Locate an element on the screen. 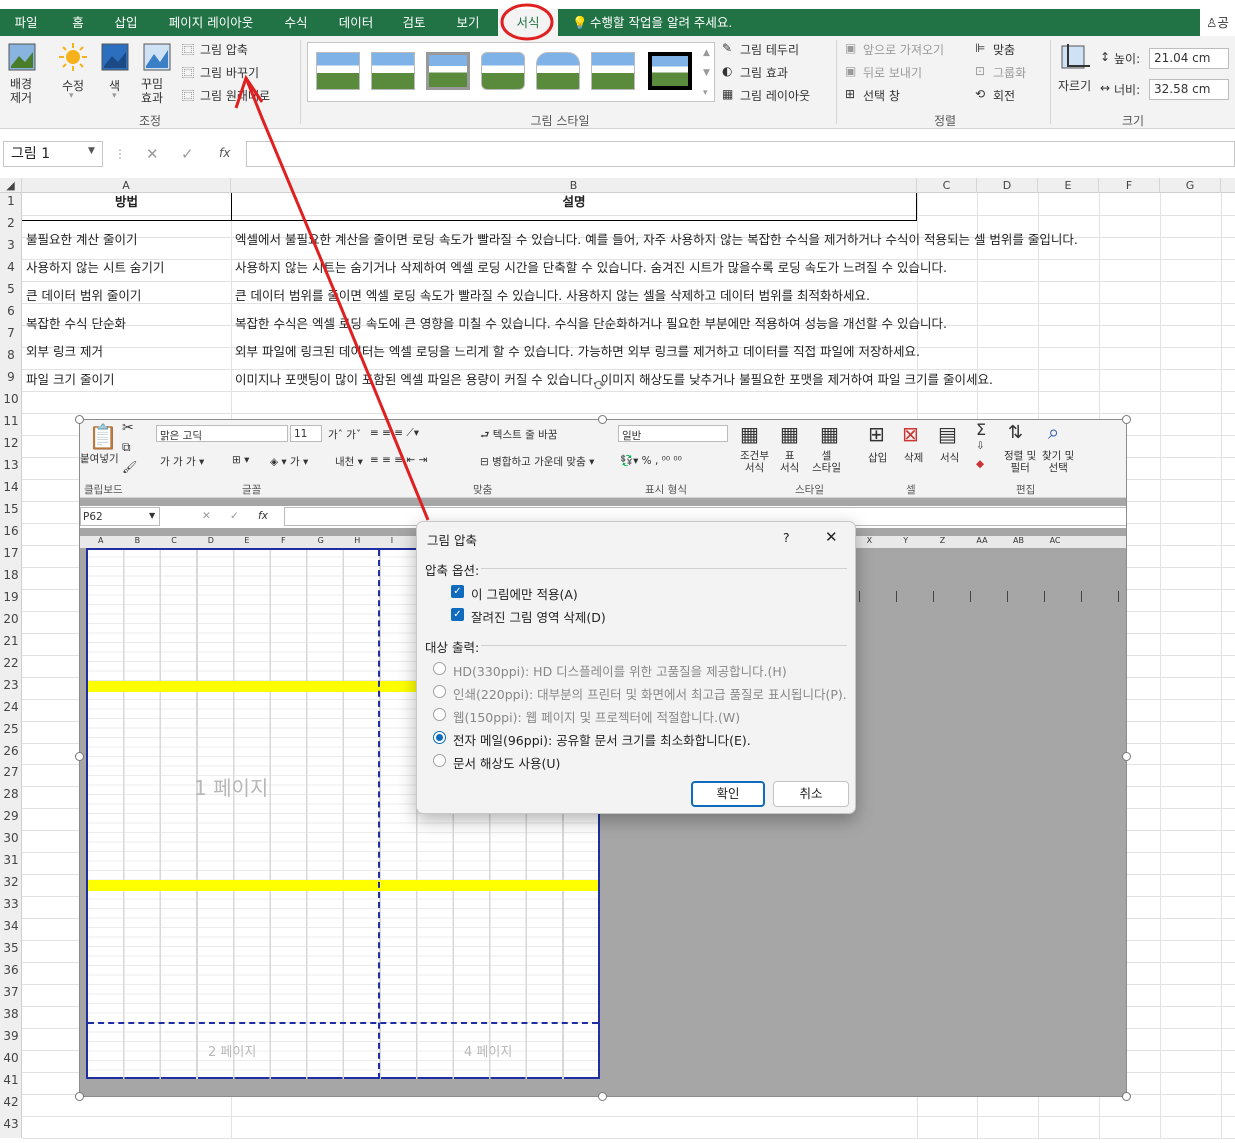  annotation-arrowhead is located at coordinates (249, 91).